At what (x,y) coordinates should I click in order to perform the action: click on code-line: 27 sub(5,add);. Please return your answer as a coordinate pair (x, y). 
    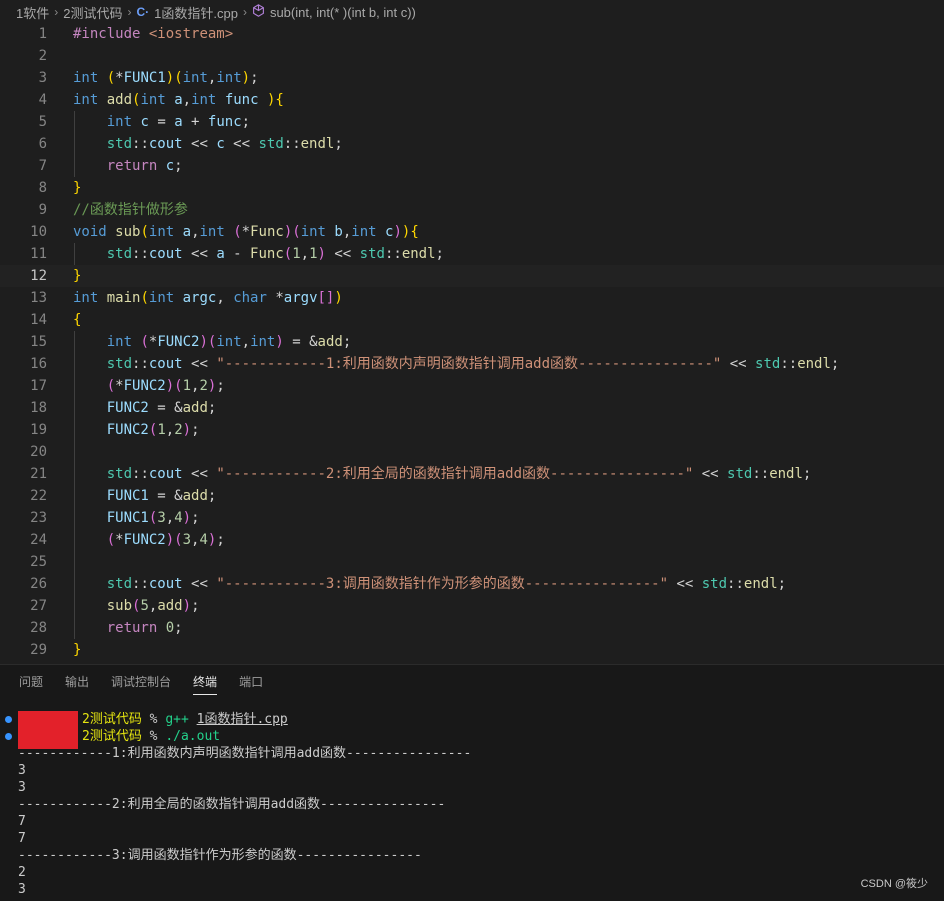
    Looking at the image, I should click on (115, 606).